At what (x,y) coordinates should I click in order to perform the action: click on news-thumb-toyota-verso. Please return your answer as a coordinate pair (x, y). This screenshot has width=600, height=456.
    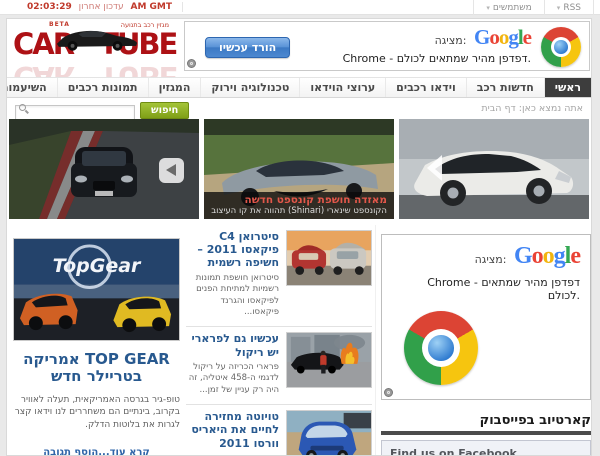
    Looking at the image, I should click on (329, 432).